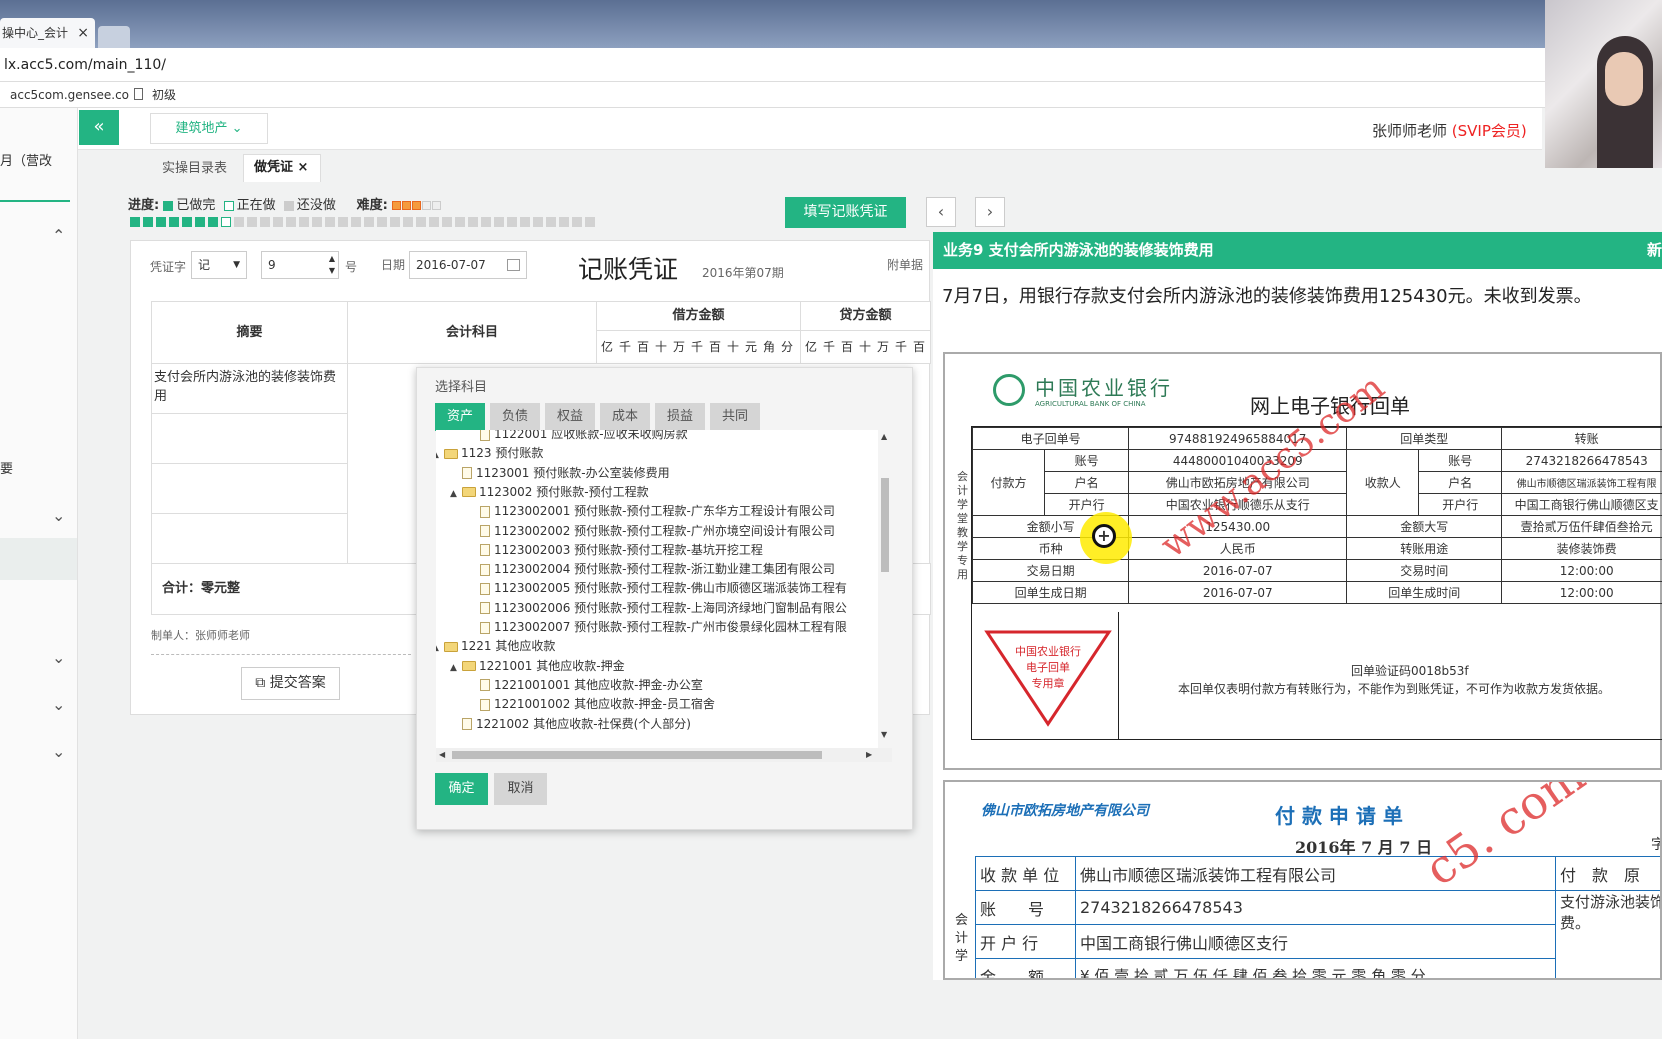  Describe the element at coordinates (570, 417) in the screenshot. I see `tab-equity: 权益` at that location.